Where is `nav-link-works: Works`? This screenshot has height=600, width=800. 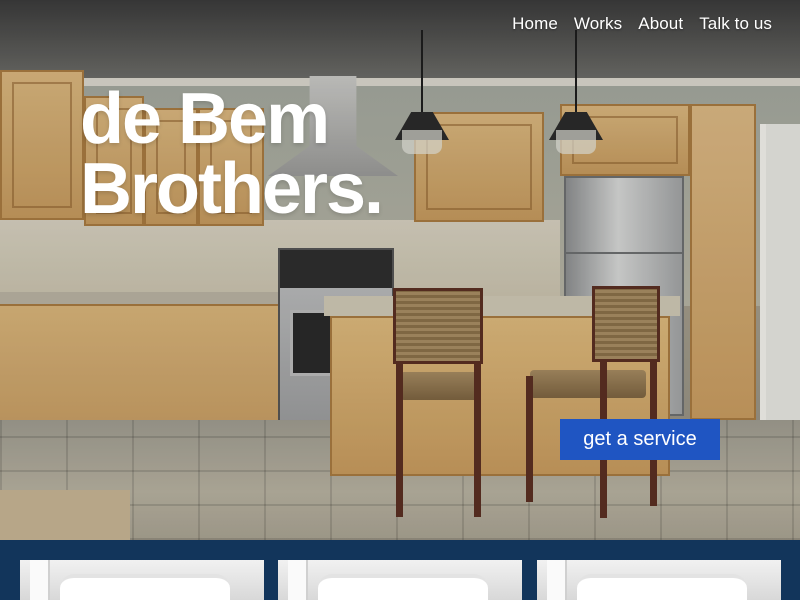 nav-link-works: Works is located at coordinates (598, 24).